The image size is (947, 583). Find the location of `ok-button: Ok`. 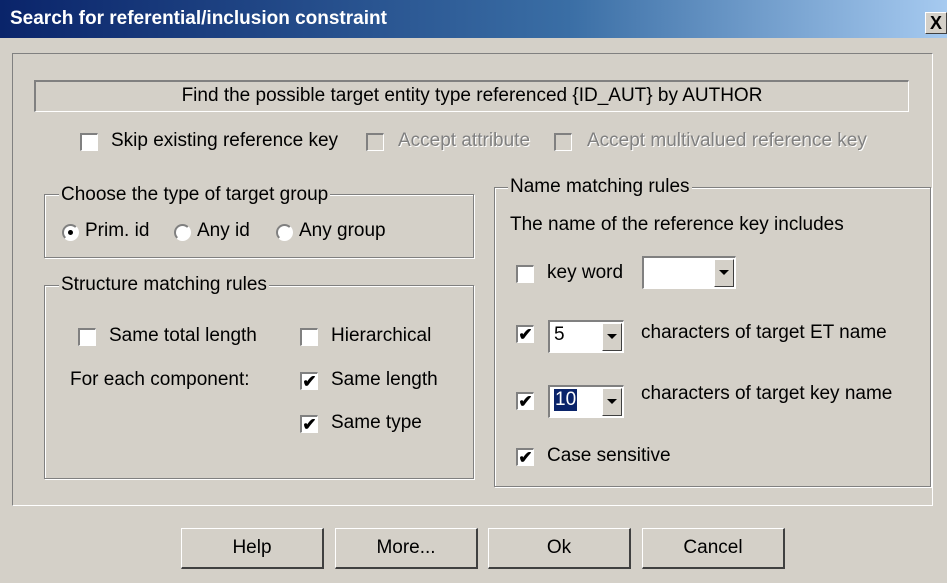

ok-button: Ok is located at coordinates (559, 548).